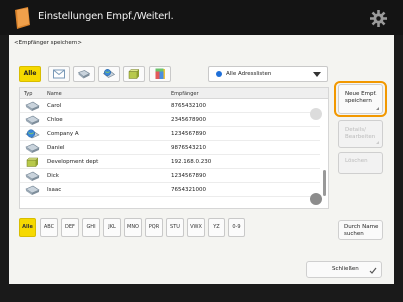 The width and height of the screenshot is (403, 302). Describe the element at coordinates (196, 227) in the screenshot. I see `alpha-tab-vwx: VWX` at that location.